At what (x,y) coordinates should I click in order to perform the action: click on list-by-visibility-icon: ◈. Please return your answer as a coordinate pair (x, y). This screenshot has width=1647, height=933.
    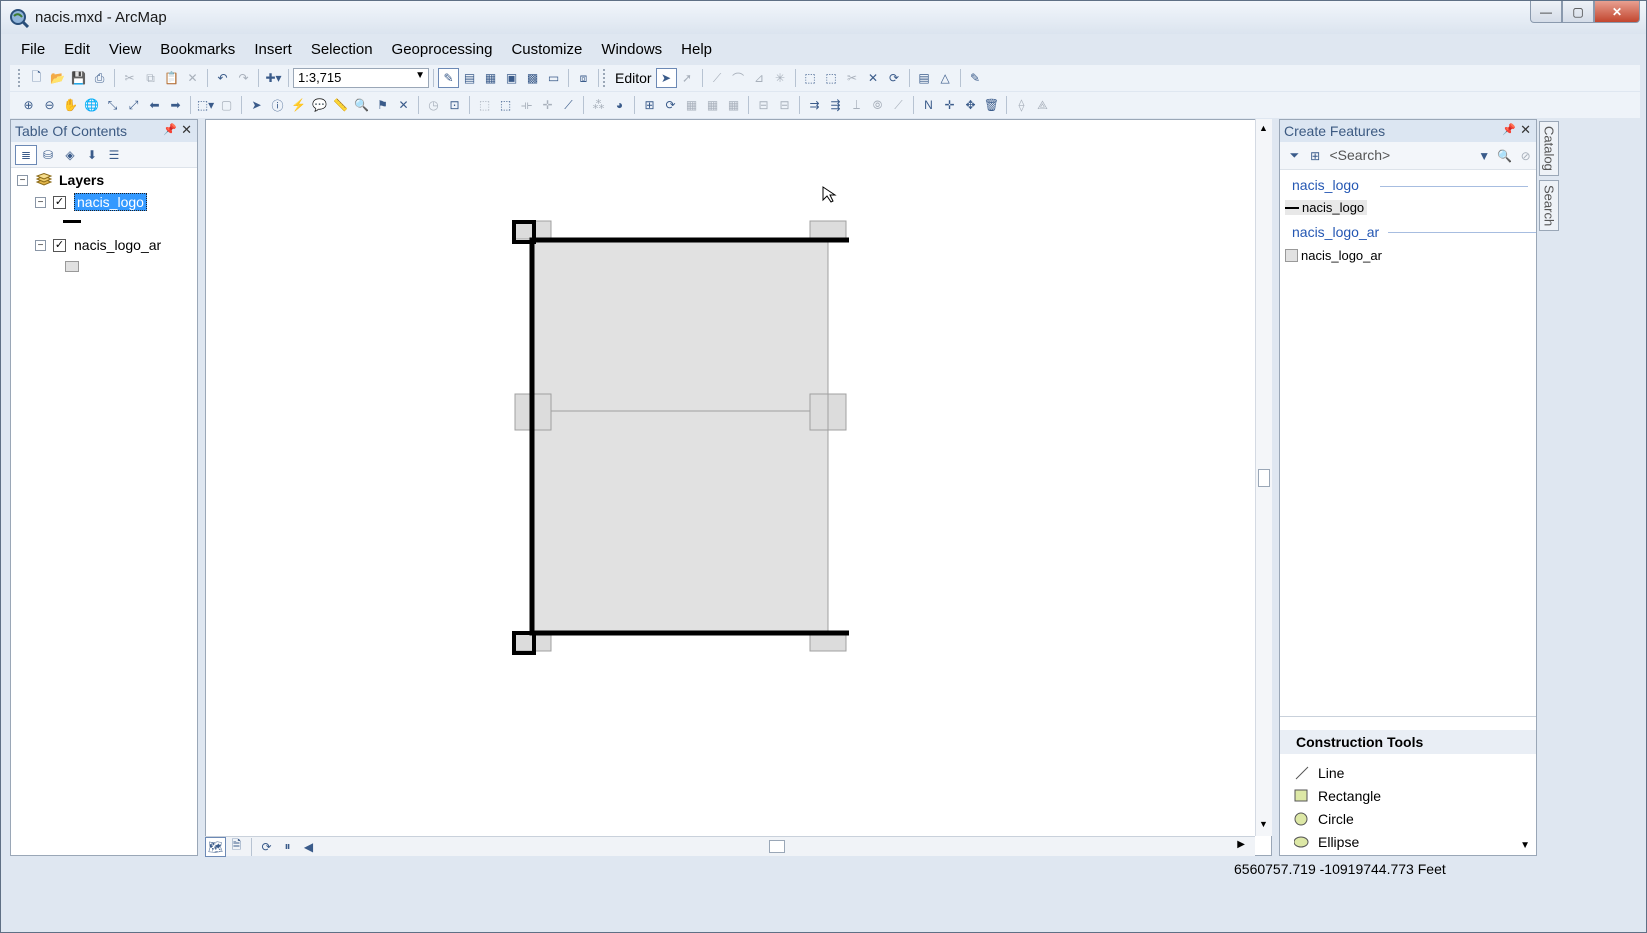
    Looking at the image, I should click on (70, 155).